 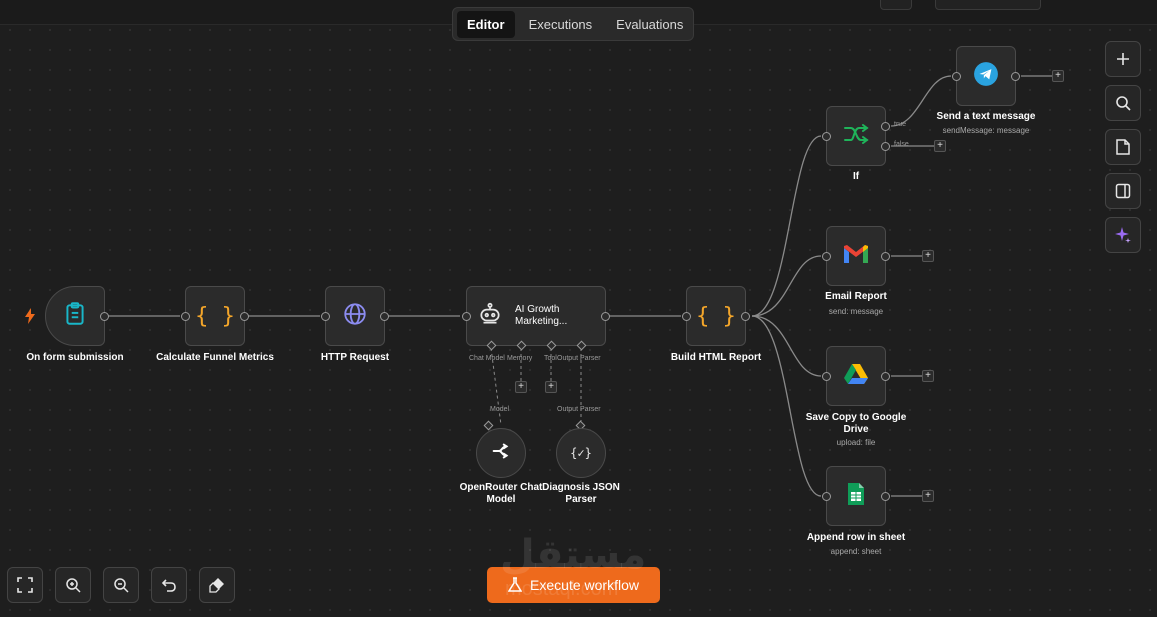 What do you see at coordinates (501, 493) in the screenshot?
I see `node-label: OpenRouter Chat Model` at bounding box center [501, 493].